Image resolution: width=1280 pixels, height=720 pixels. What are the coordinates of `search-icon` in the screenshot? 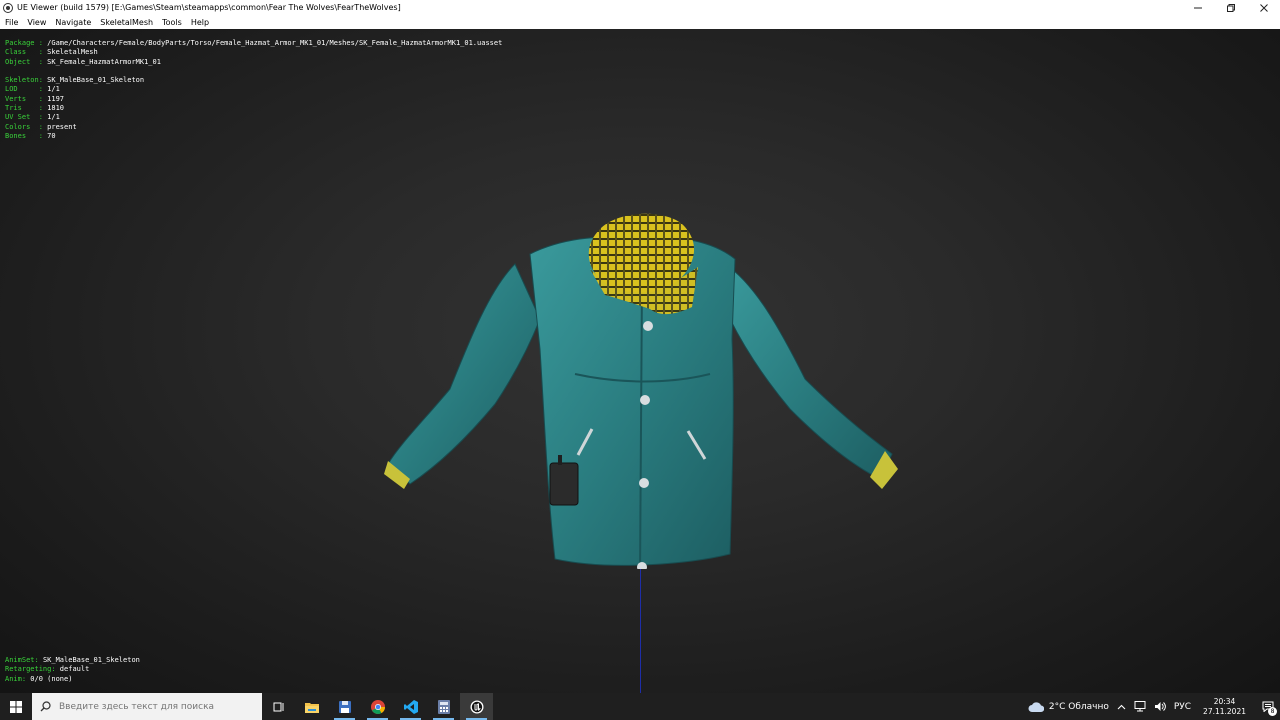 It's located at (45, 706).